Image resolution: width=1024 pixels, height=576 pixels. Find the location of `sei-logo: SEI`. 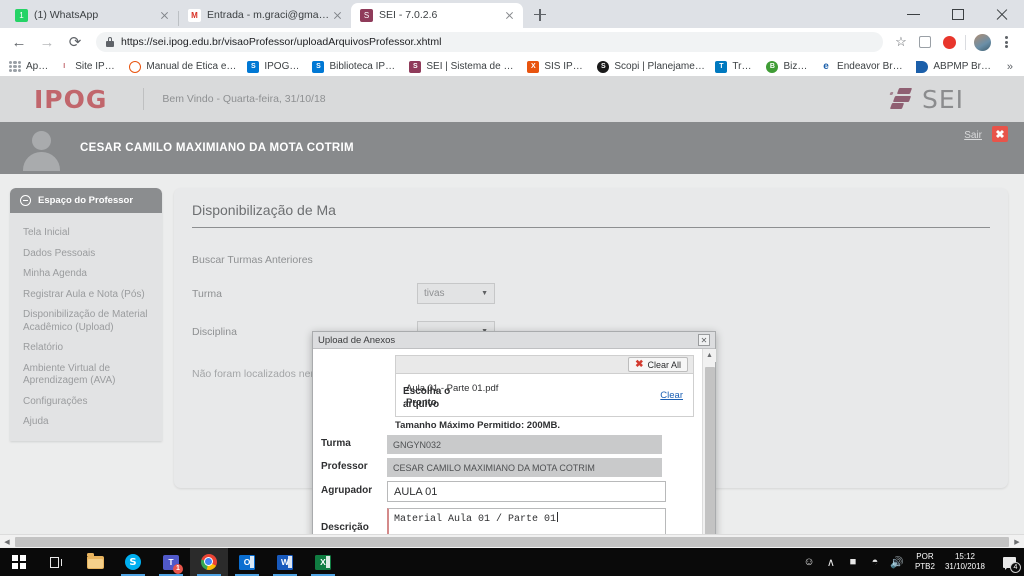

sei-logo: SEI is located at coordinates (926, 99).